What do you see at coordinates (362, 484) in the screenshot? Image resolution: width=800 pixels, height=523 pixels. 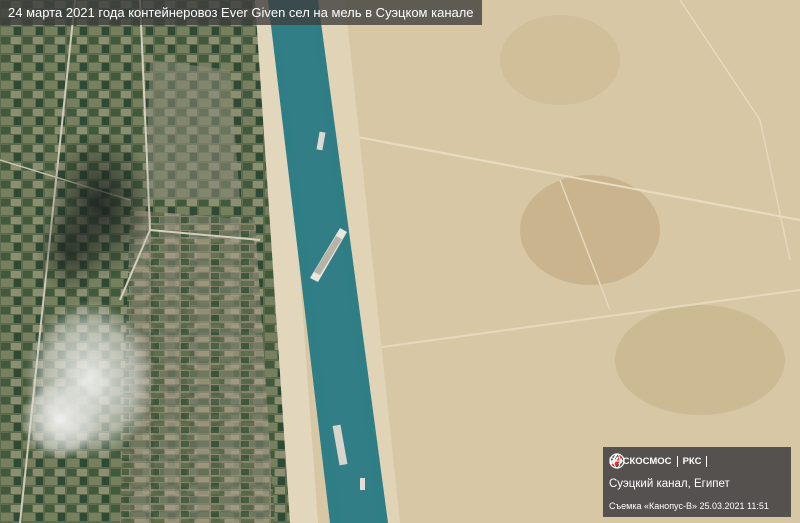 I see `ship-small` at bounding box center [362, 484].